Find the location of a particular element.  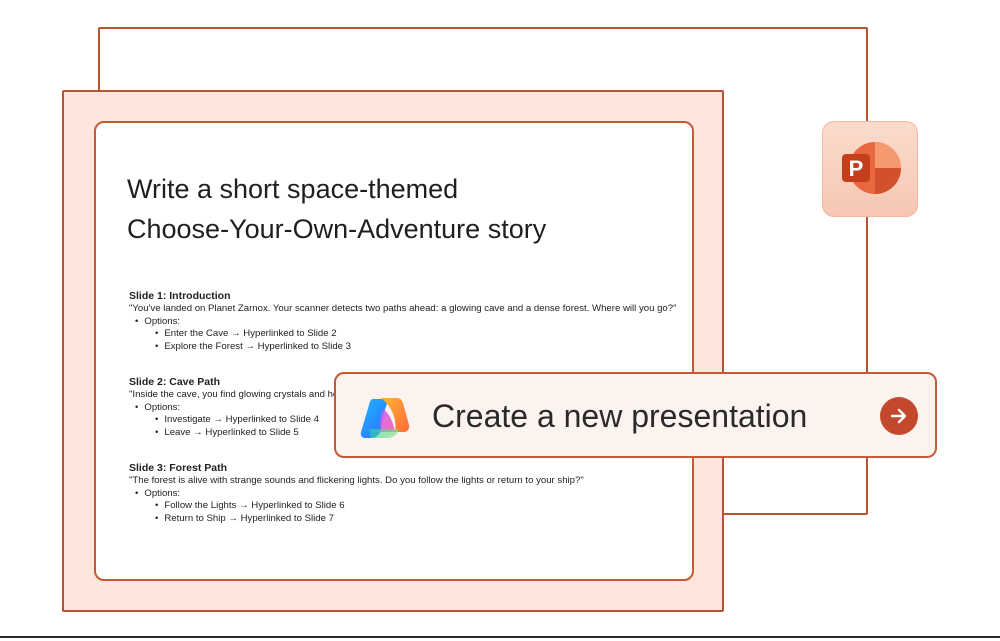

prompt-text: Create a new presentation is located at coordinates (620, 416).